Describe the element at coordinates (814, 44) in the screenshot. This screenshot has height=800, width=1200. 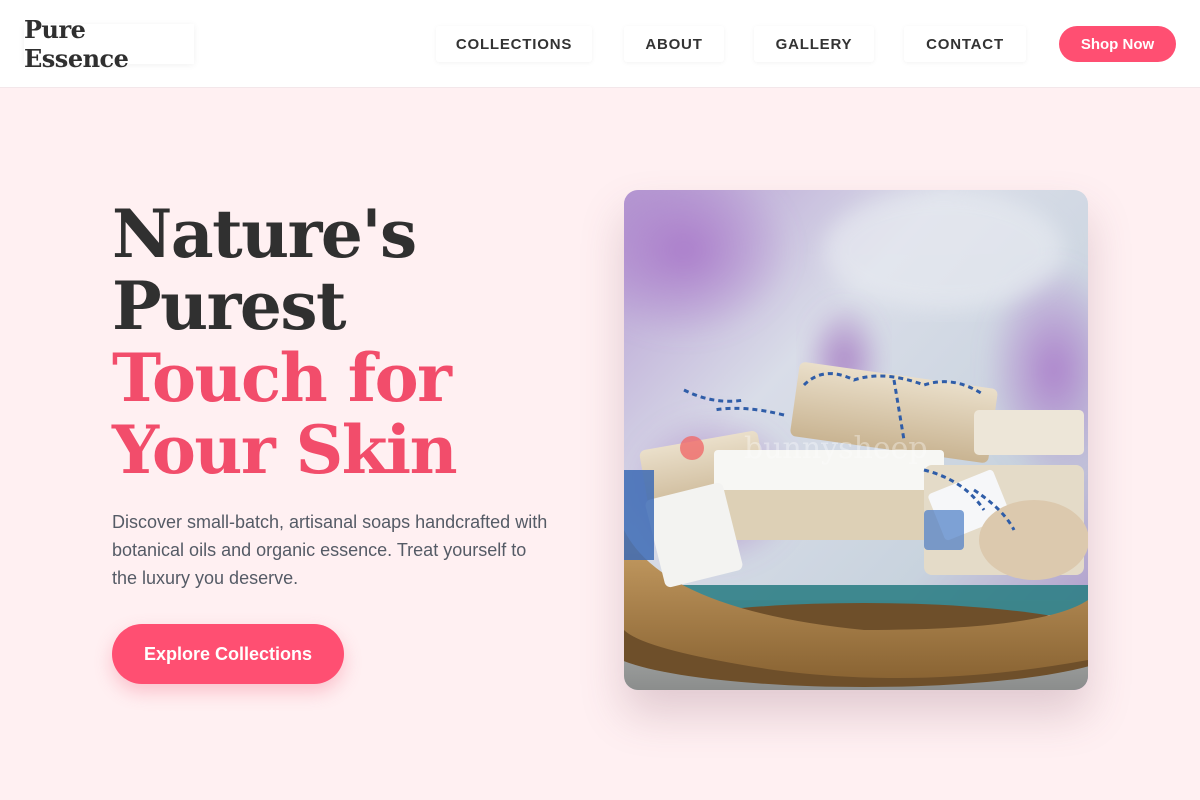
I see `nav-link-gallery: GALLERY` at that location.